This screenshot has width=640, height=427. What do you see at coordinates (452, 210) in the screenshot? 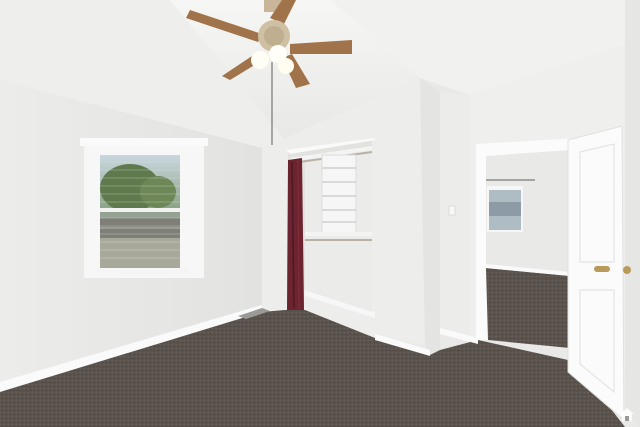
I see `light-switch` at bounding box center [452, 210].